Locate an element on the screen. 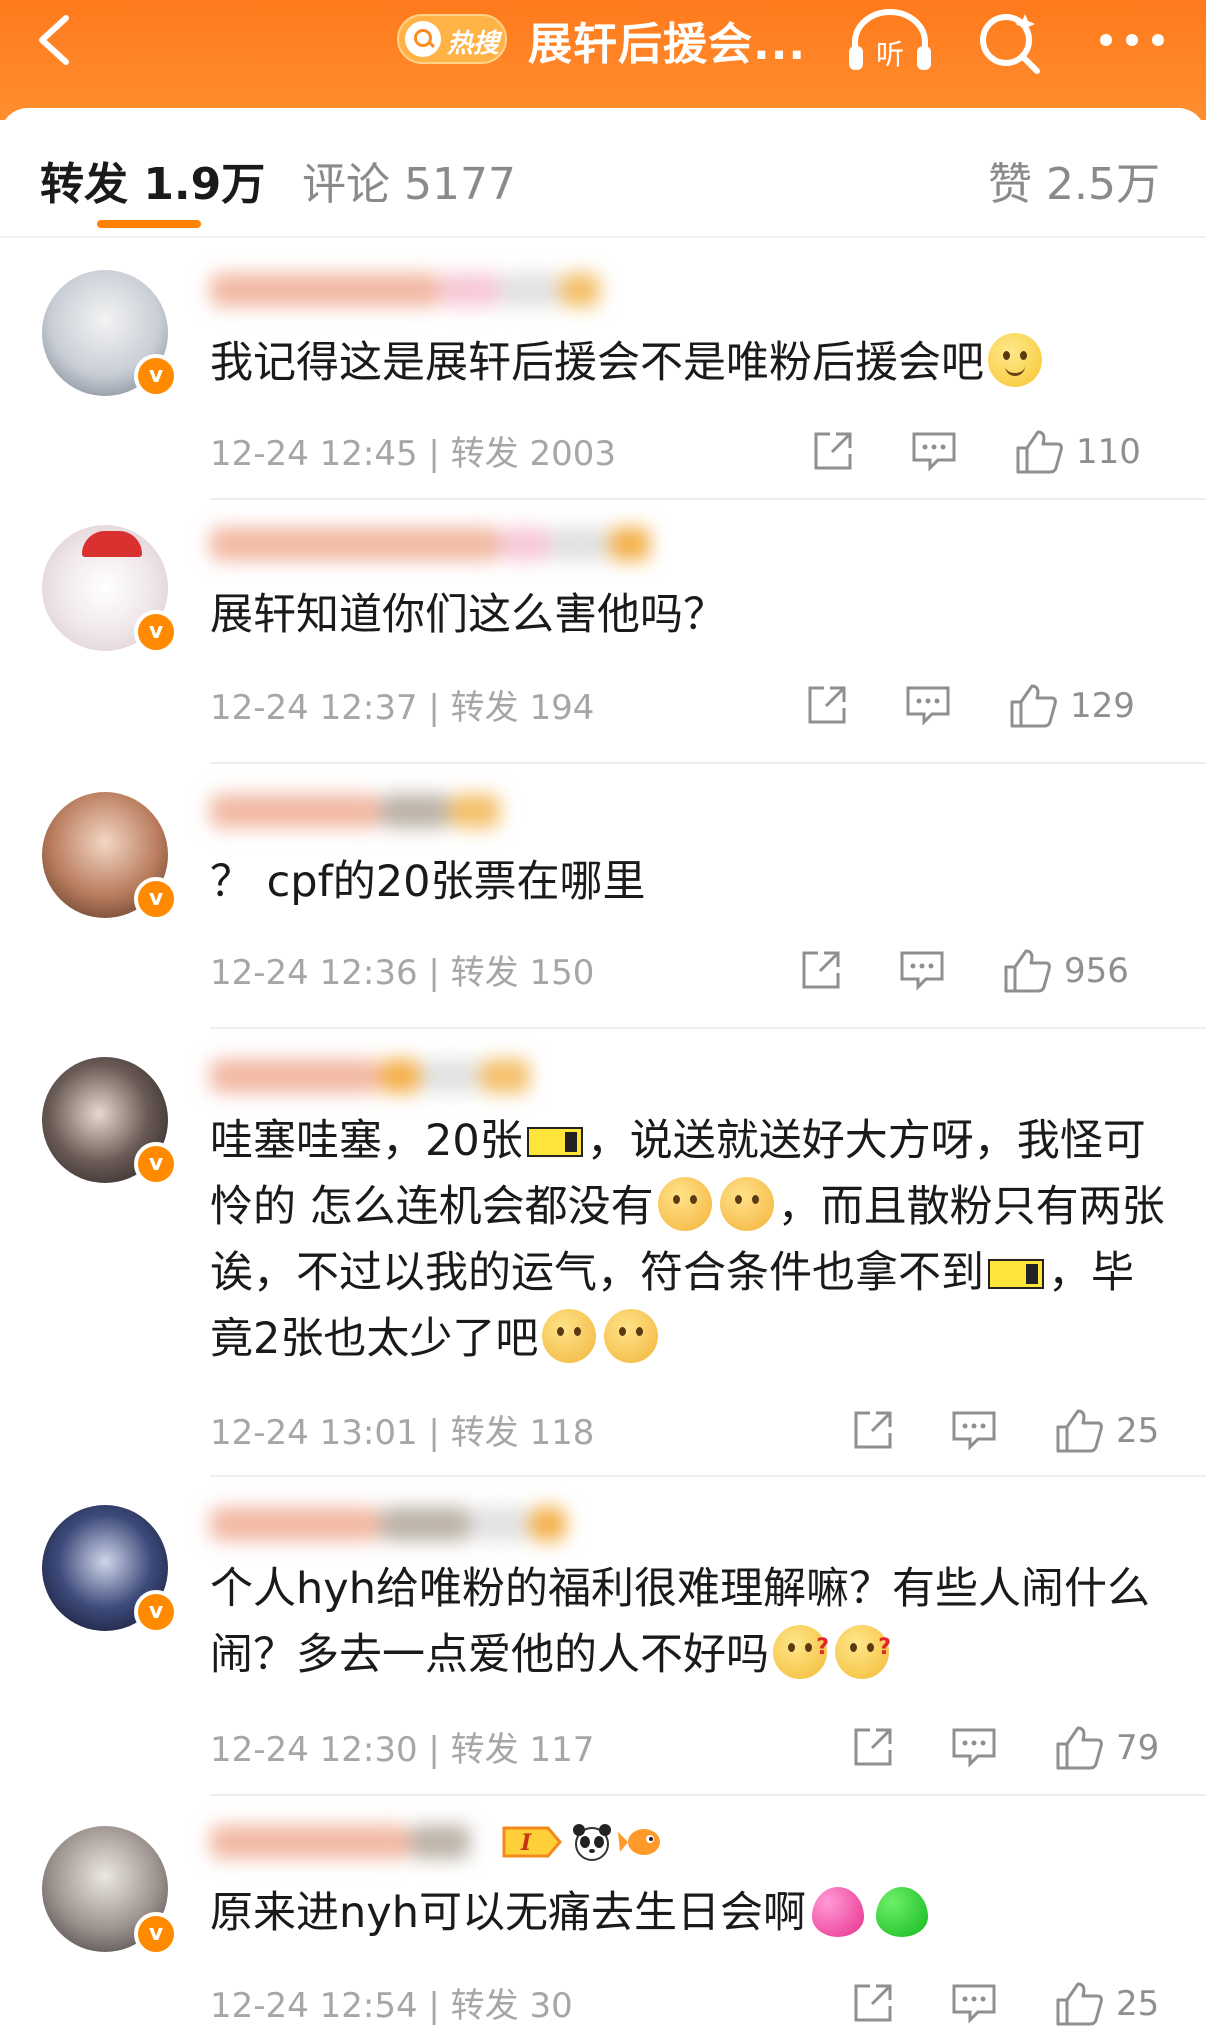 This screenshot has height=2032, width=1206. comment-text: 我记得这是展轩后援会不是唯粉后援会吧 is located at coordinates (690, 363).